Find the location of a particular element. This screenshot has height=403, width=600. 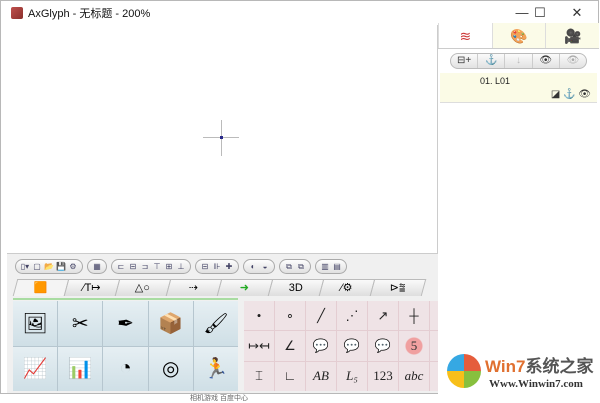

shape-tool-button: ∠ is located at coordinates (290, 346).